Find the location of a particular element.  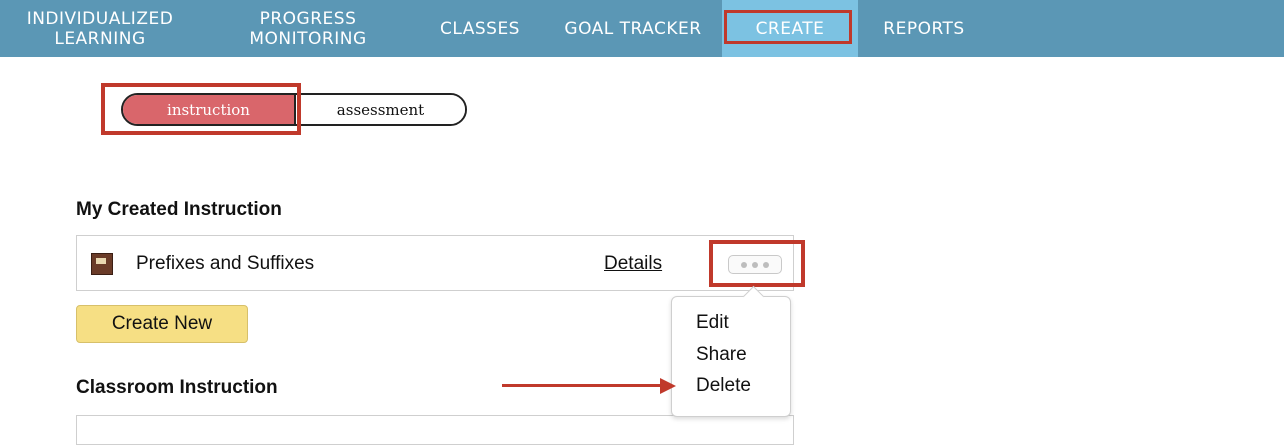

more-options-menu: Edit Share Delete is located at coordinates (731, 356).